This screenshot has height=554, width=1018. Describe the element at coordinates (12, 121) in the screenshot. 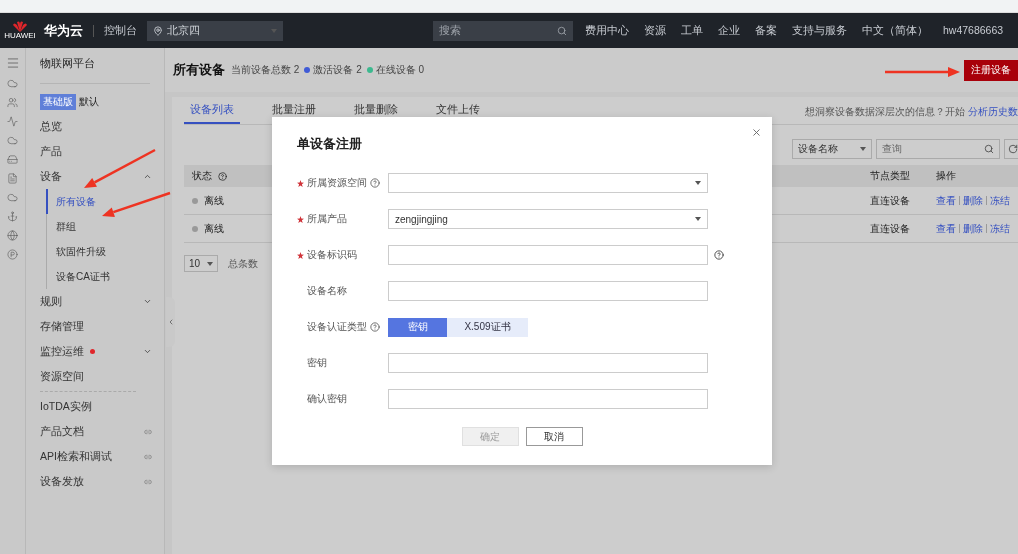

I see `wave-icon` at that location.